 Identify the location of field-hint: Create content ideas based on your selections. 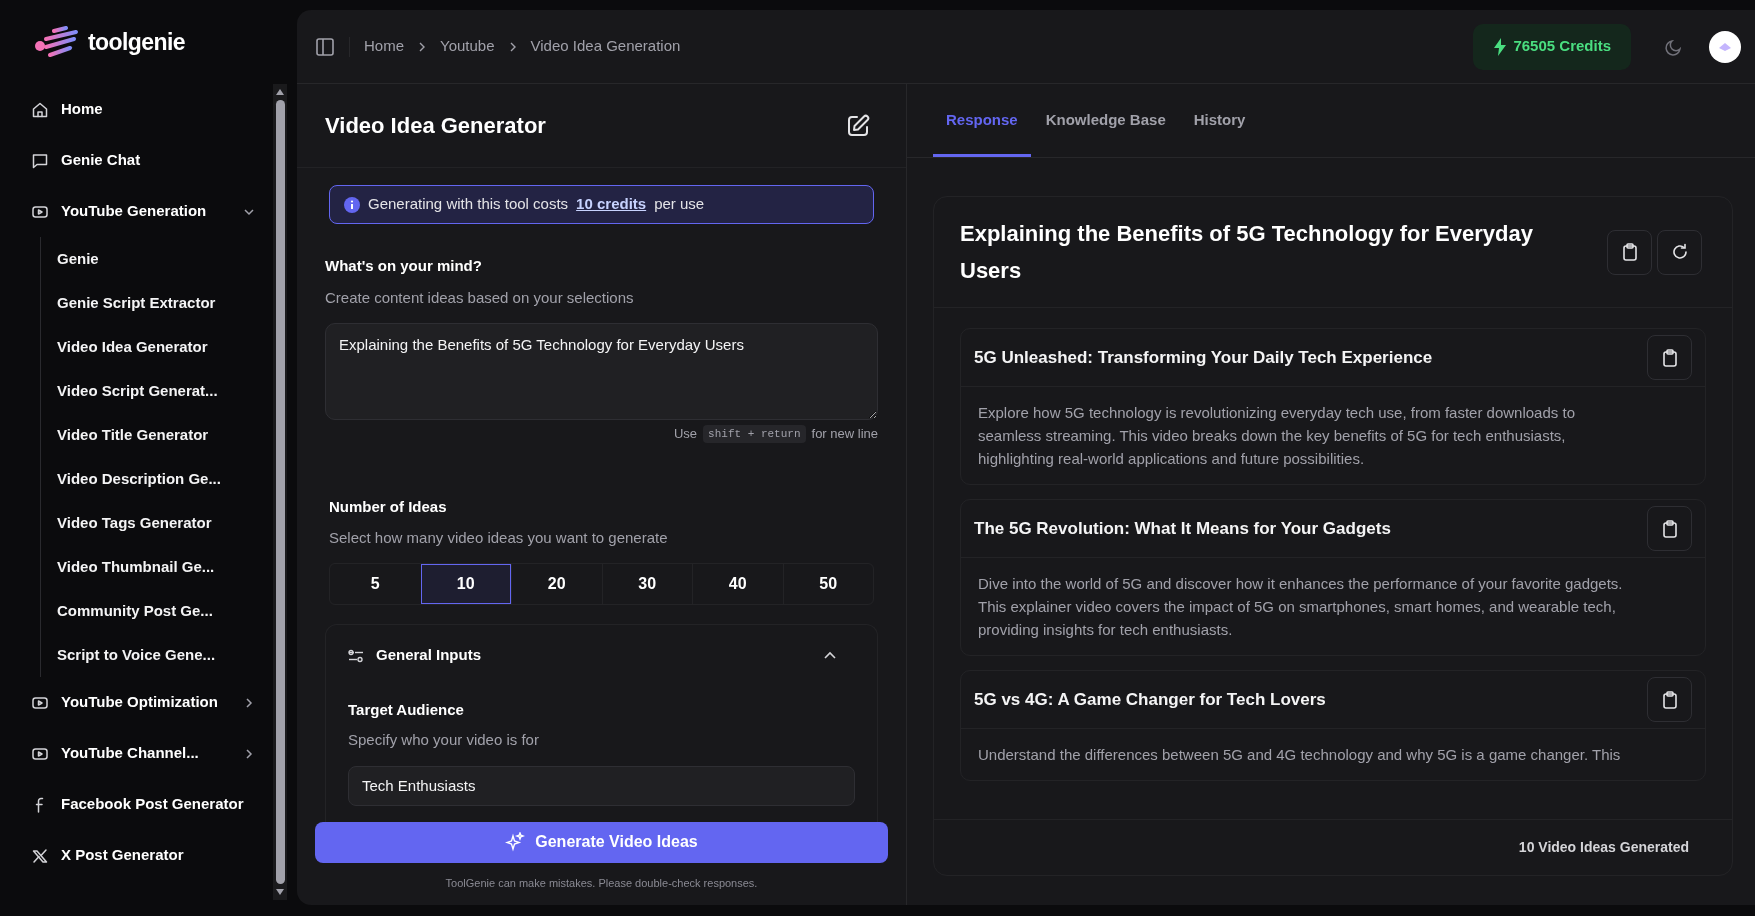
(480, 297).